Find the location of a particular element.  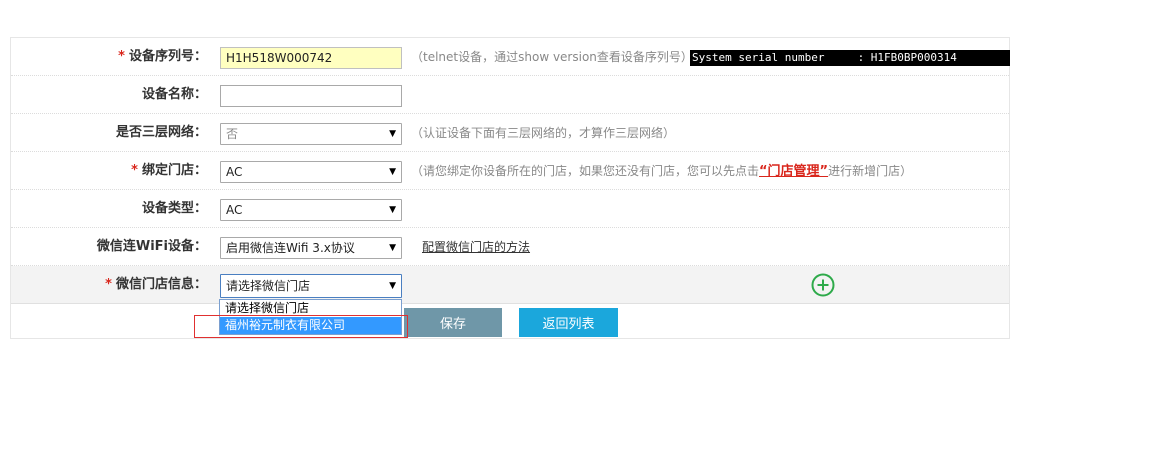

three-layer-hint: （认证设备下面有三层网络的，才算作三层网络） is located at coordinates (543, 133).